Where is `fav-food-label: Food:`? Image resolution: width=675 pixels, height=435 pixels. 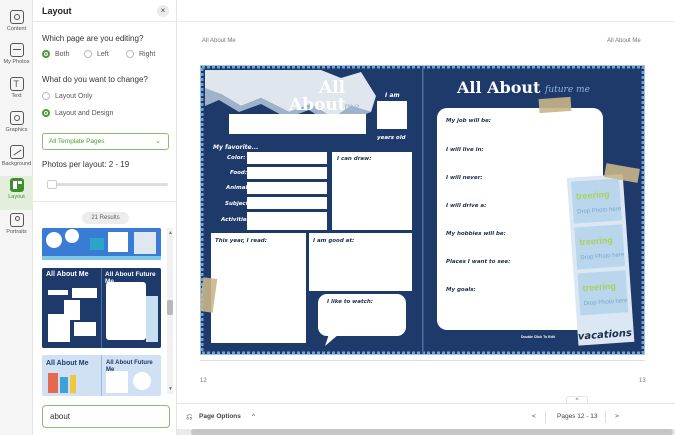
fav-food-label: Food: is located at coordinates (238, 173).